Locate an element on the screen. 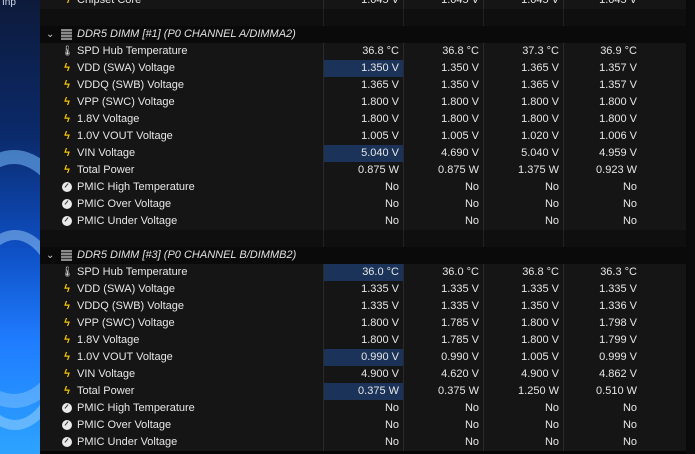  max-value: 5.040 V is located at coordinates (523, 153).